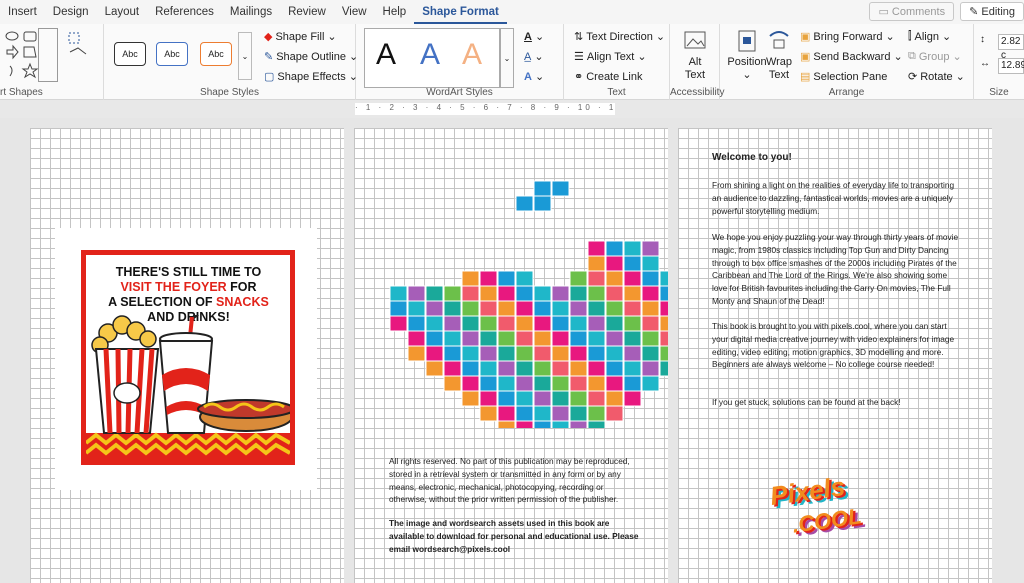 The height and width of the screenshot is (583, 1024). I want to click on text-fill-icon: A, so click(528, 36).